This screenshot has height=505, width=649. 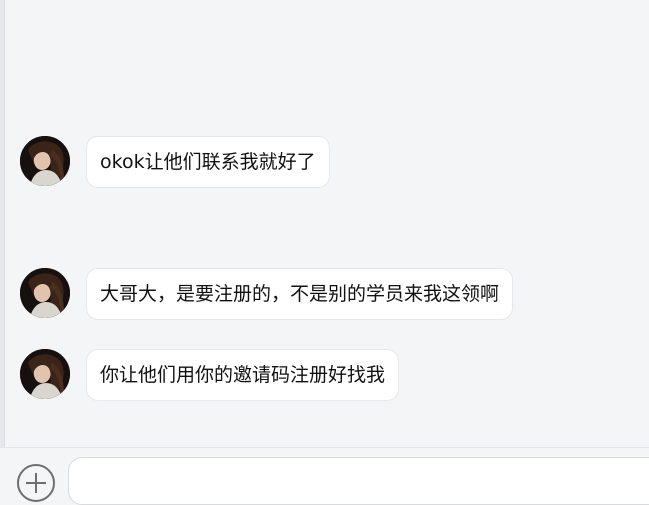 What do you see at coordinates (300, 294) in the screenshot?
I see `message-bubble: 大哥大，是要注册的，不是别的学员来我这领啊` at bounding box center [300, 294].